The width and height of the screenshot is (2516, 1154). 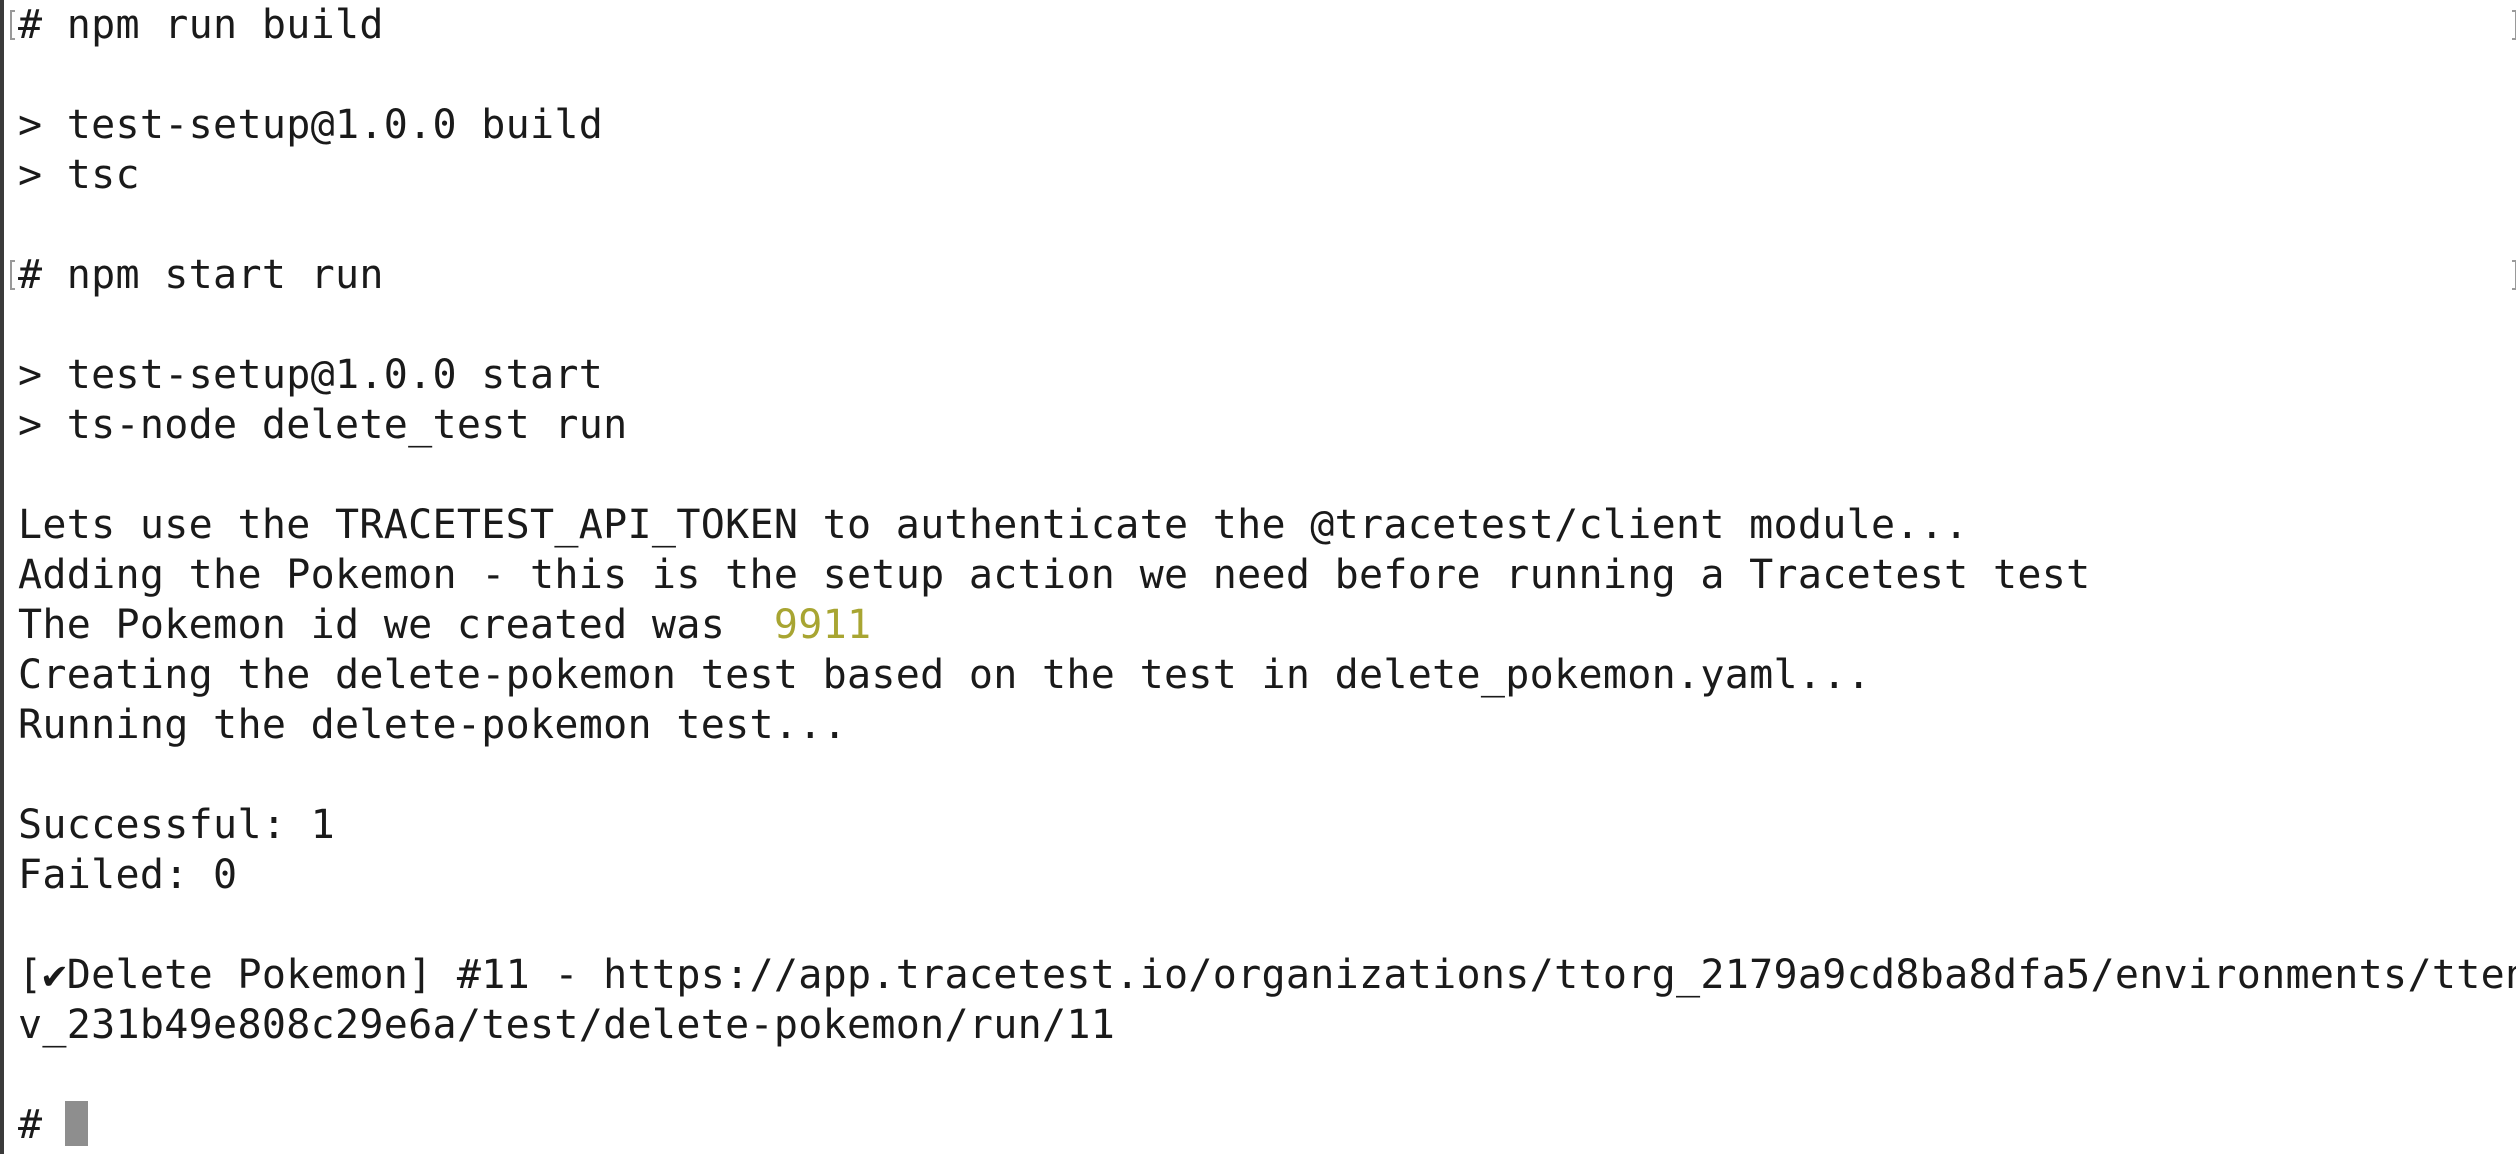 What do you see at coordinates (201, 275) in the screenshot?
I see `command-line: # npm start run` at bounding box center [201, 275].